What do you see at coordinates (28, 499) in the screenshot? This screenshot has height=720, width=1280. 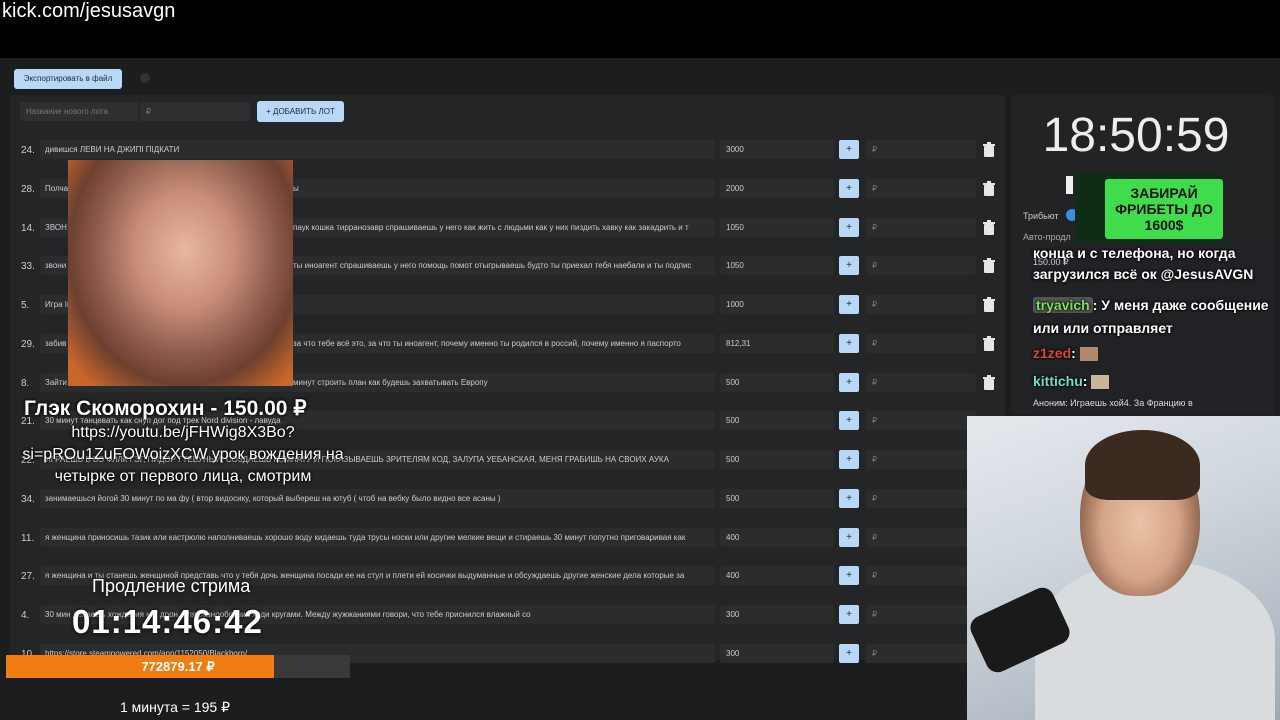 I see `lot-number: 34.` at bounding box center [28, 499].